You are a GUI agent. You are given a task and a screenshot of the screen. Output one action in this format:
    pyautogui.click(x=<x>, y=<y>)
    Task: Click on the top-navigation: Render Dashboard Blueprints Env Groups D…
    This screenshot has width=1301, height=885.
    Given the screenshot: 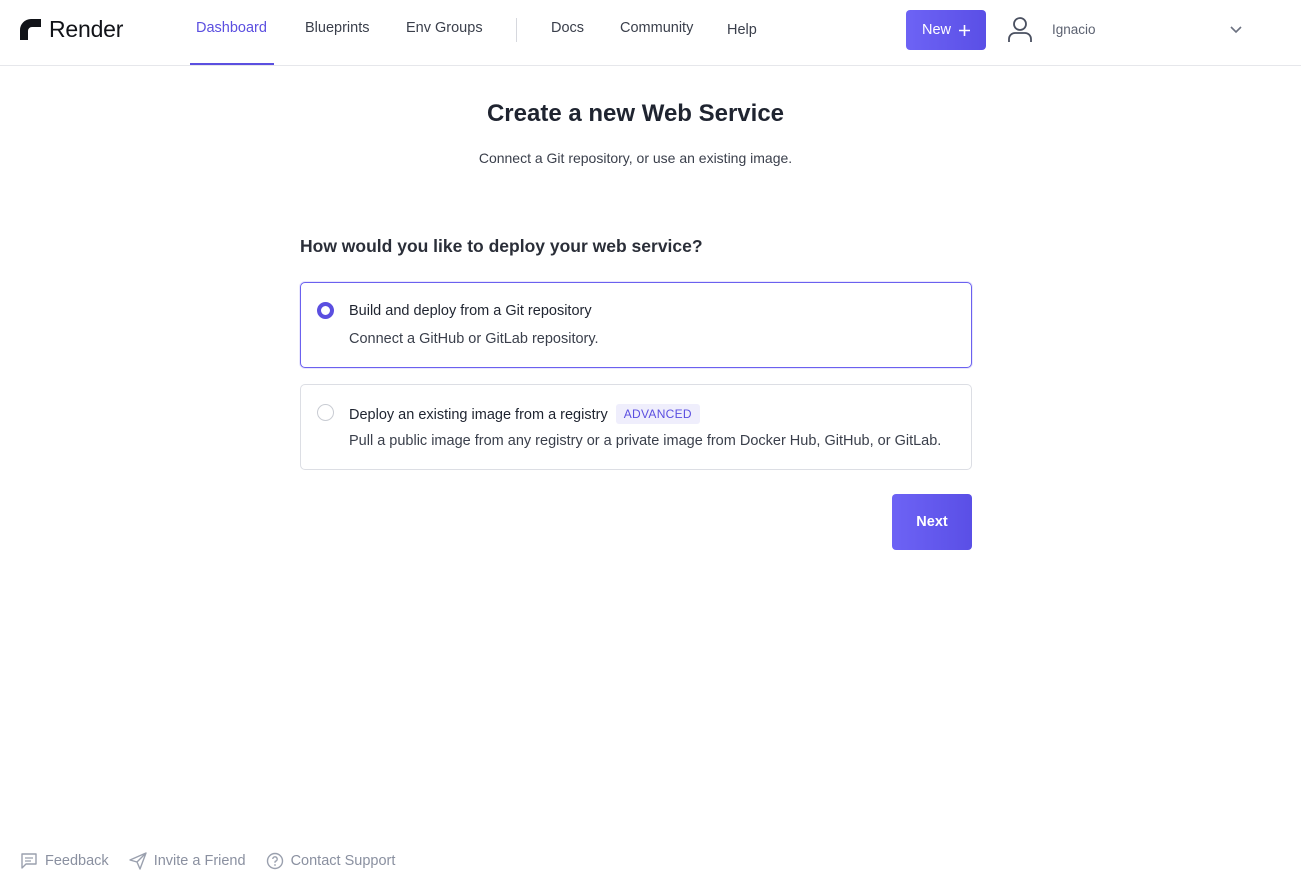 What is the action you would take?
    pyautogui.click(x=650, y=33)
    